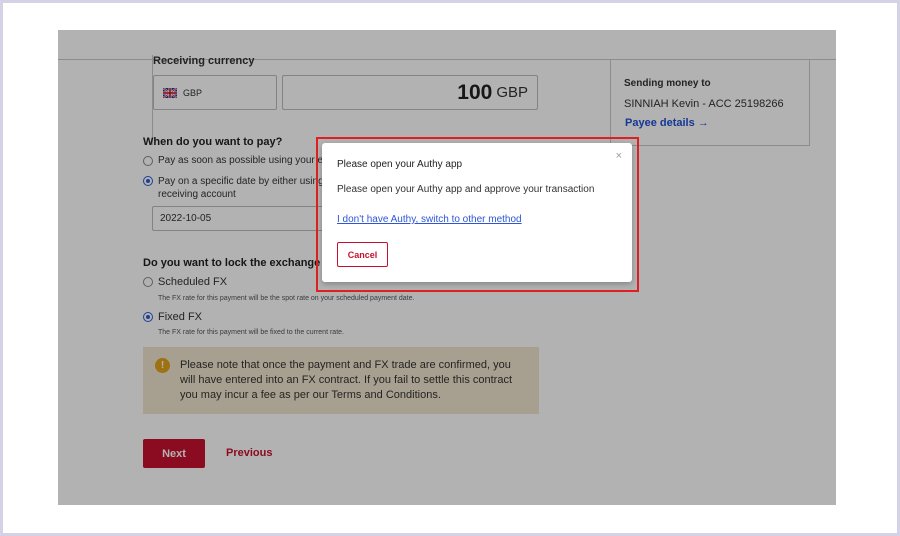 The height and width of the screenshot is (536, 900). I want to click on cancel-button: Cancel, so click(362, 254).